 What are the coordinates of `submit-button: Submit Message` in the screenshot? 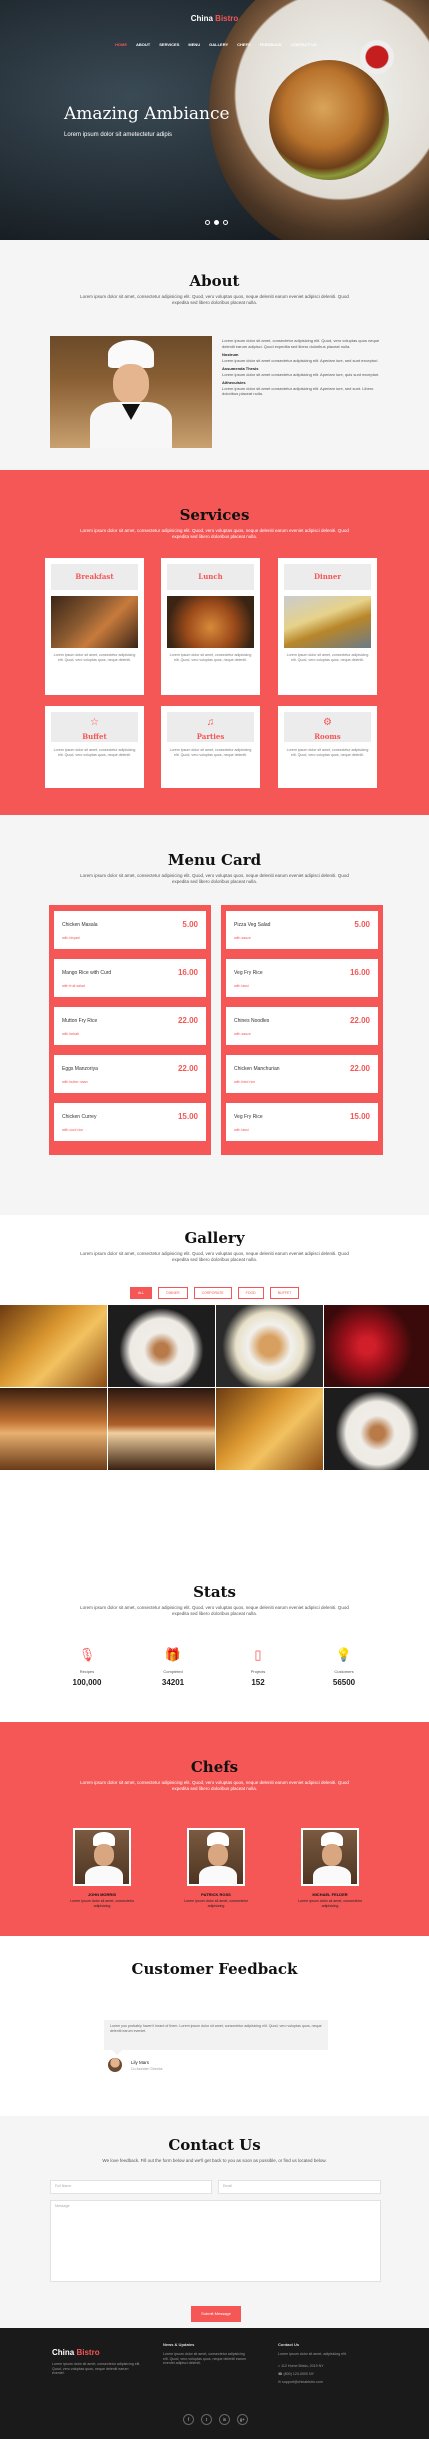 It's located at (216, 2314).